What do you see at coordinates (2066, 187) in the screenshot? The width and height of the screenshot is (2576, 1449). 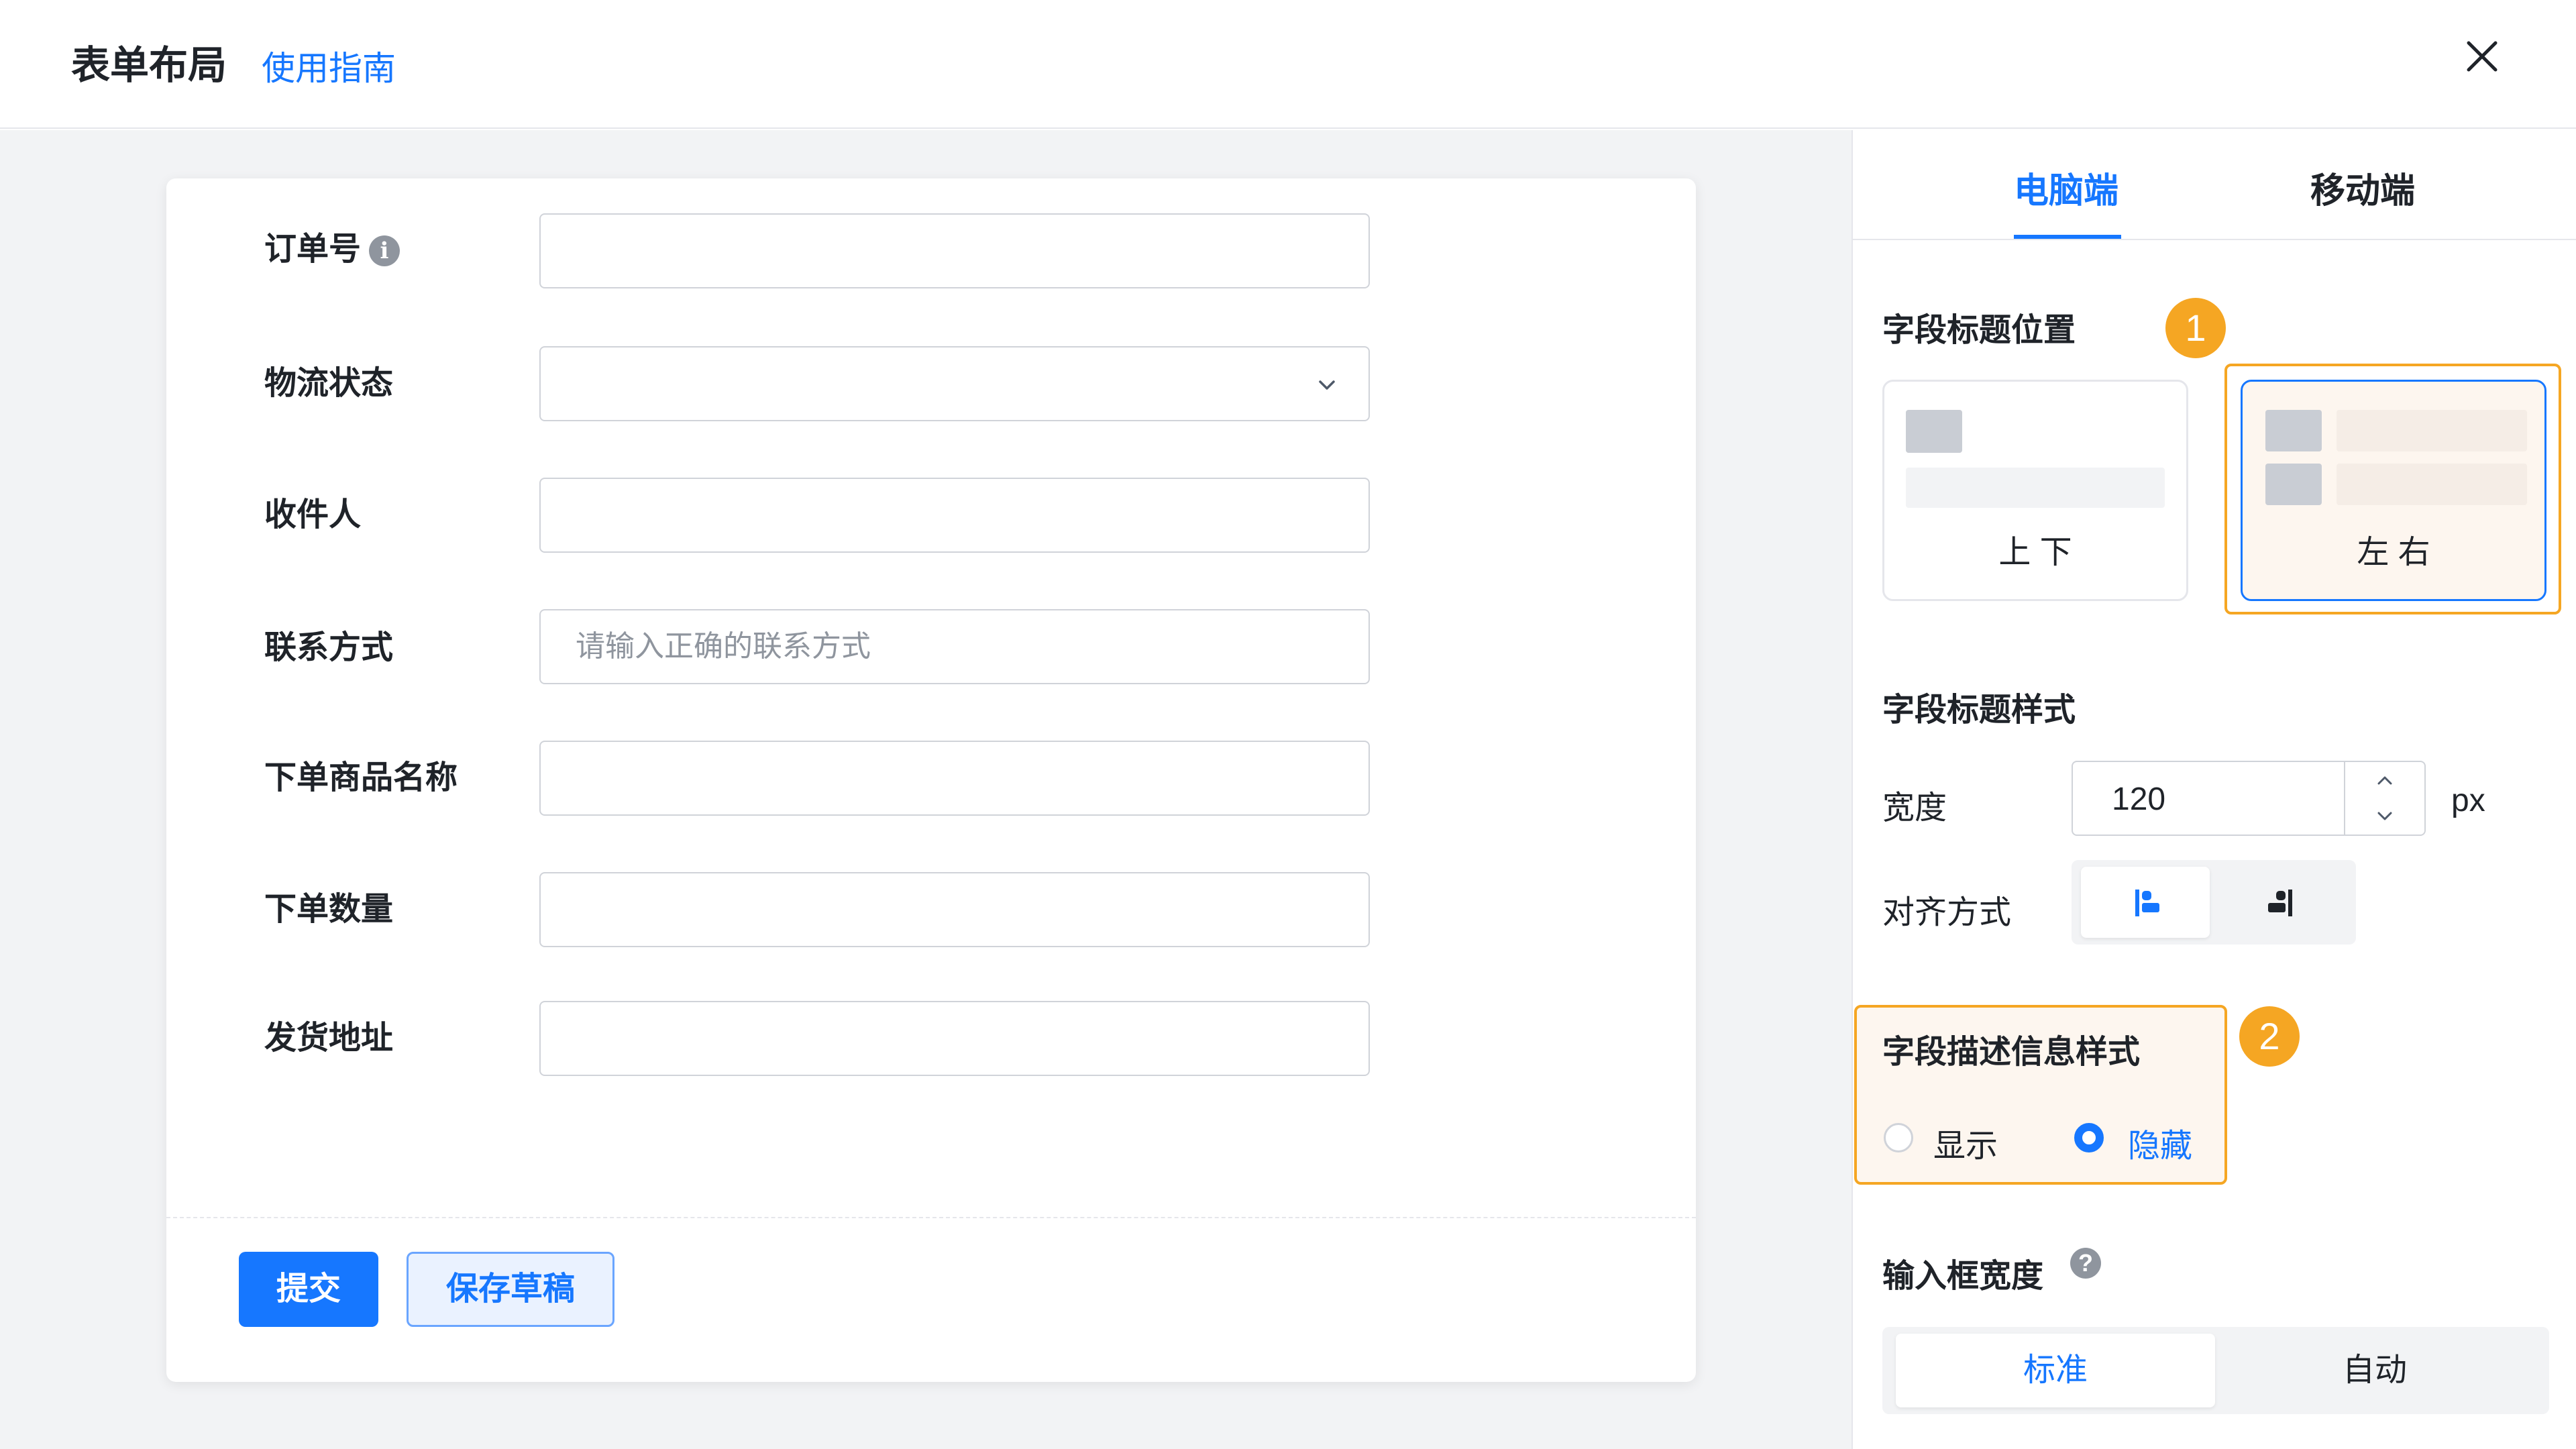 I see `tab-desktop: 电脑端` at bounding box center [2066, 187].